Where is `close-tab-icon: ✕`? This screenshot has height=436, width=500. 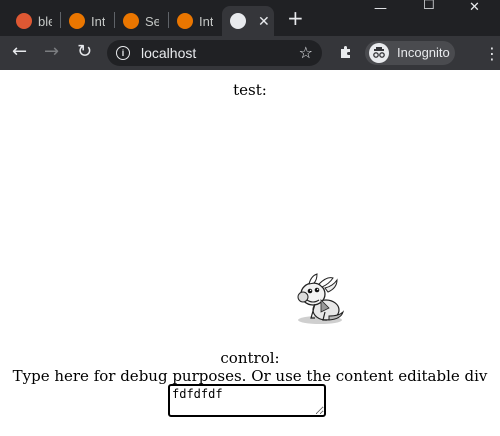
close-tab-icon: ✕ is located at coordinates (264, 21).